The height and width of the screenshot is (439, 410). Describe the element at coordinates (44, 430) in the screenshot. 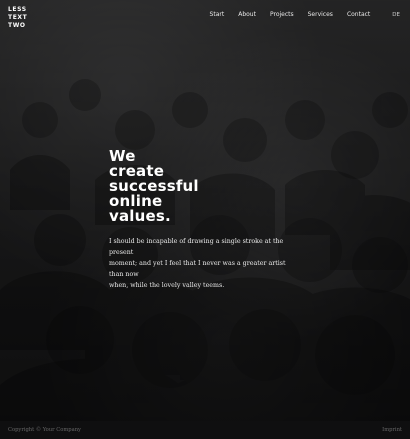

I see `footer-copyright: Copyright © Your Company` at that location.